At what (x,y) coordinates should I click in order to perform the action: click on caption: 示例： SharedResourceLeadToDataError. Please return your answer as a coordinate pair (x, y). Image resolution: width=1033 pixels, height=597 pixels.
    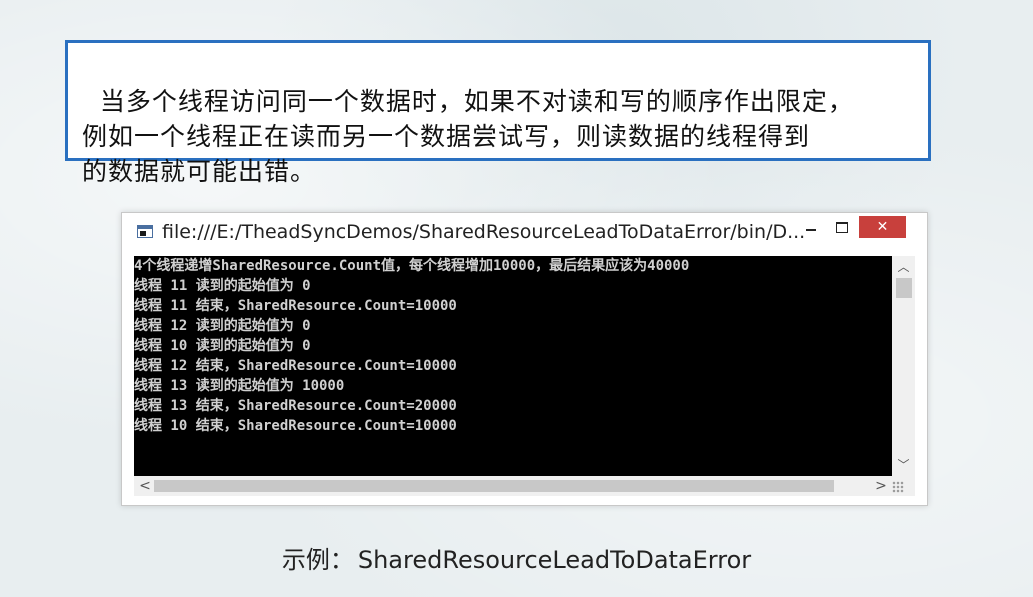
    Looking at the image, I should click on (516, 557).